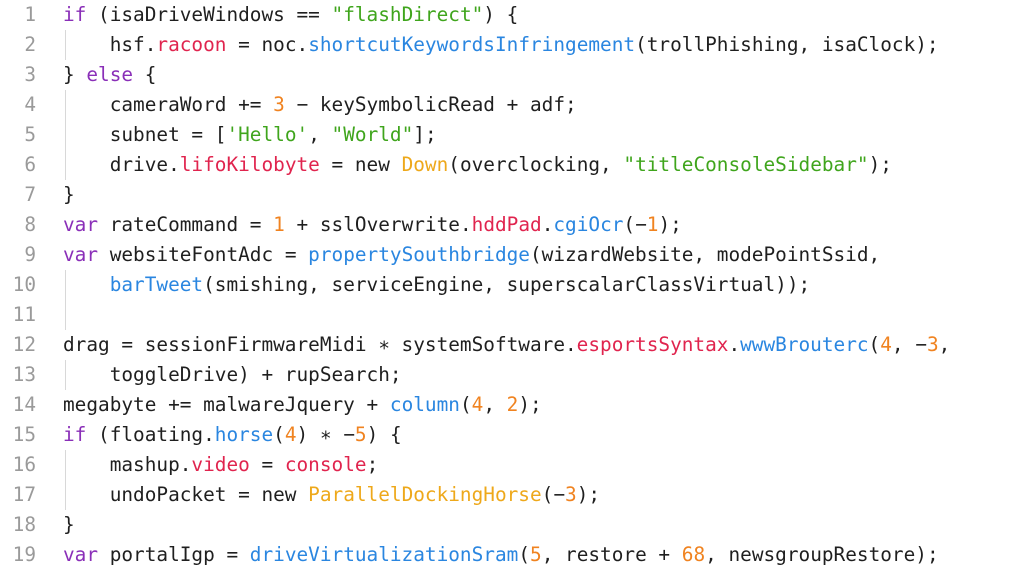 The width and height of the screenshot is (1026, 570). Describe the element at coordinates (203, 254) in the screenshot. I see `code-token: websiteFontAdc =` at that location.